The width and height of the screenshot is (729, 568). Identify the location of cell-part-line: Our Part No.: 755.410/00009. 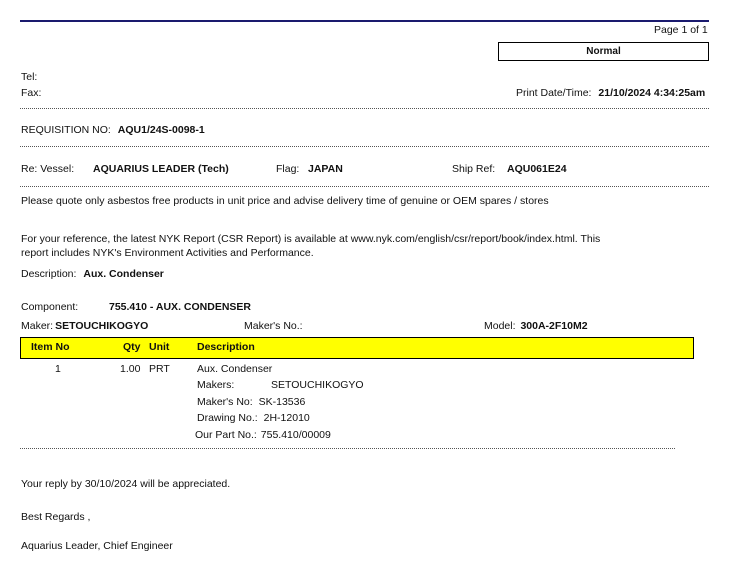
(263, 435).